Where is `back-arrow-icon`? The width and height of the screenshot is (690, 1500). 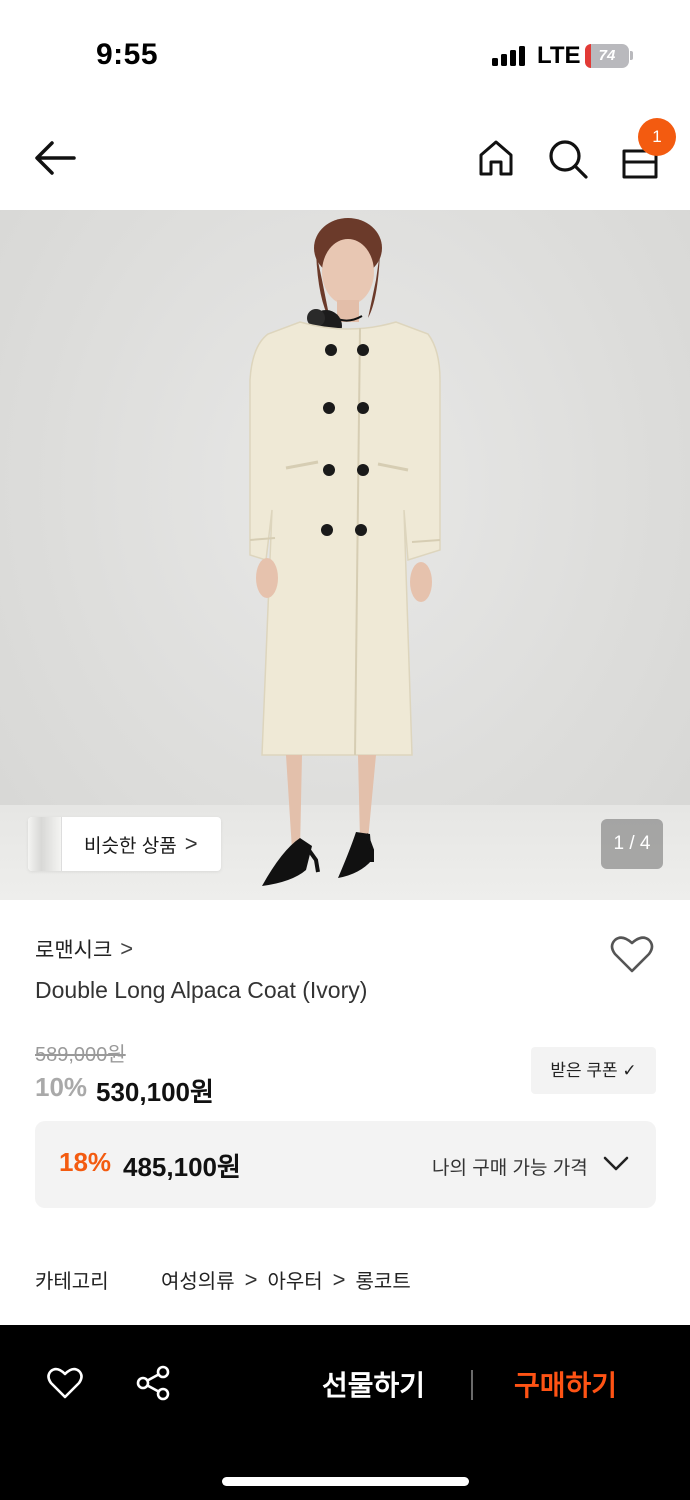
back-arrow-icon is located at coordinates (55, 158).